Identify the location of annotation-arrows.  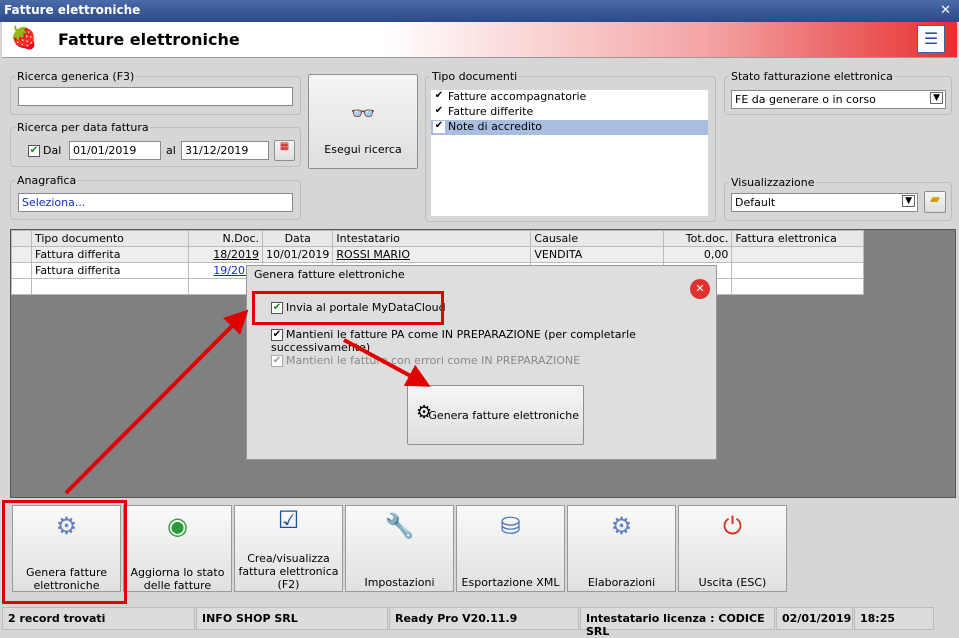
(247, 402).